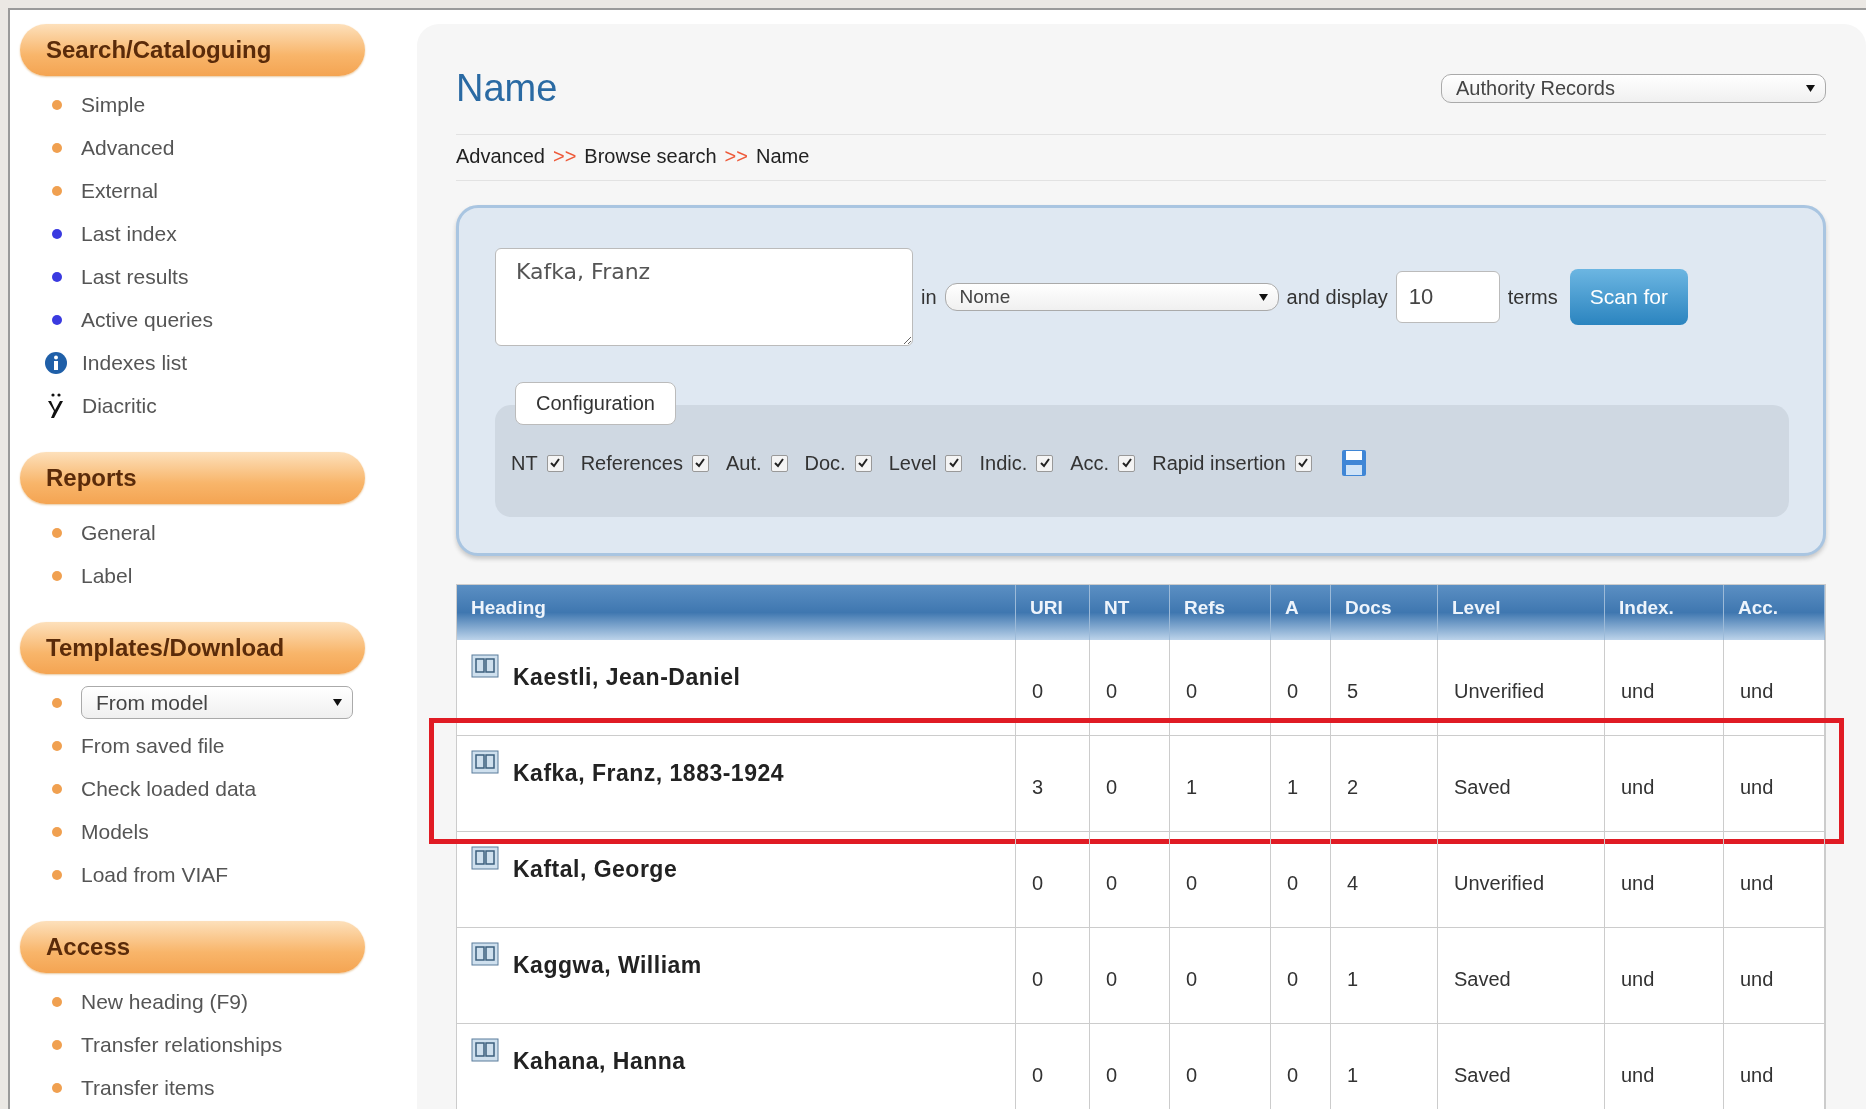 The width and height of the screenshot is (1866, 1109). I want to click on sidebar-link: General, so click(118, 532).